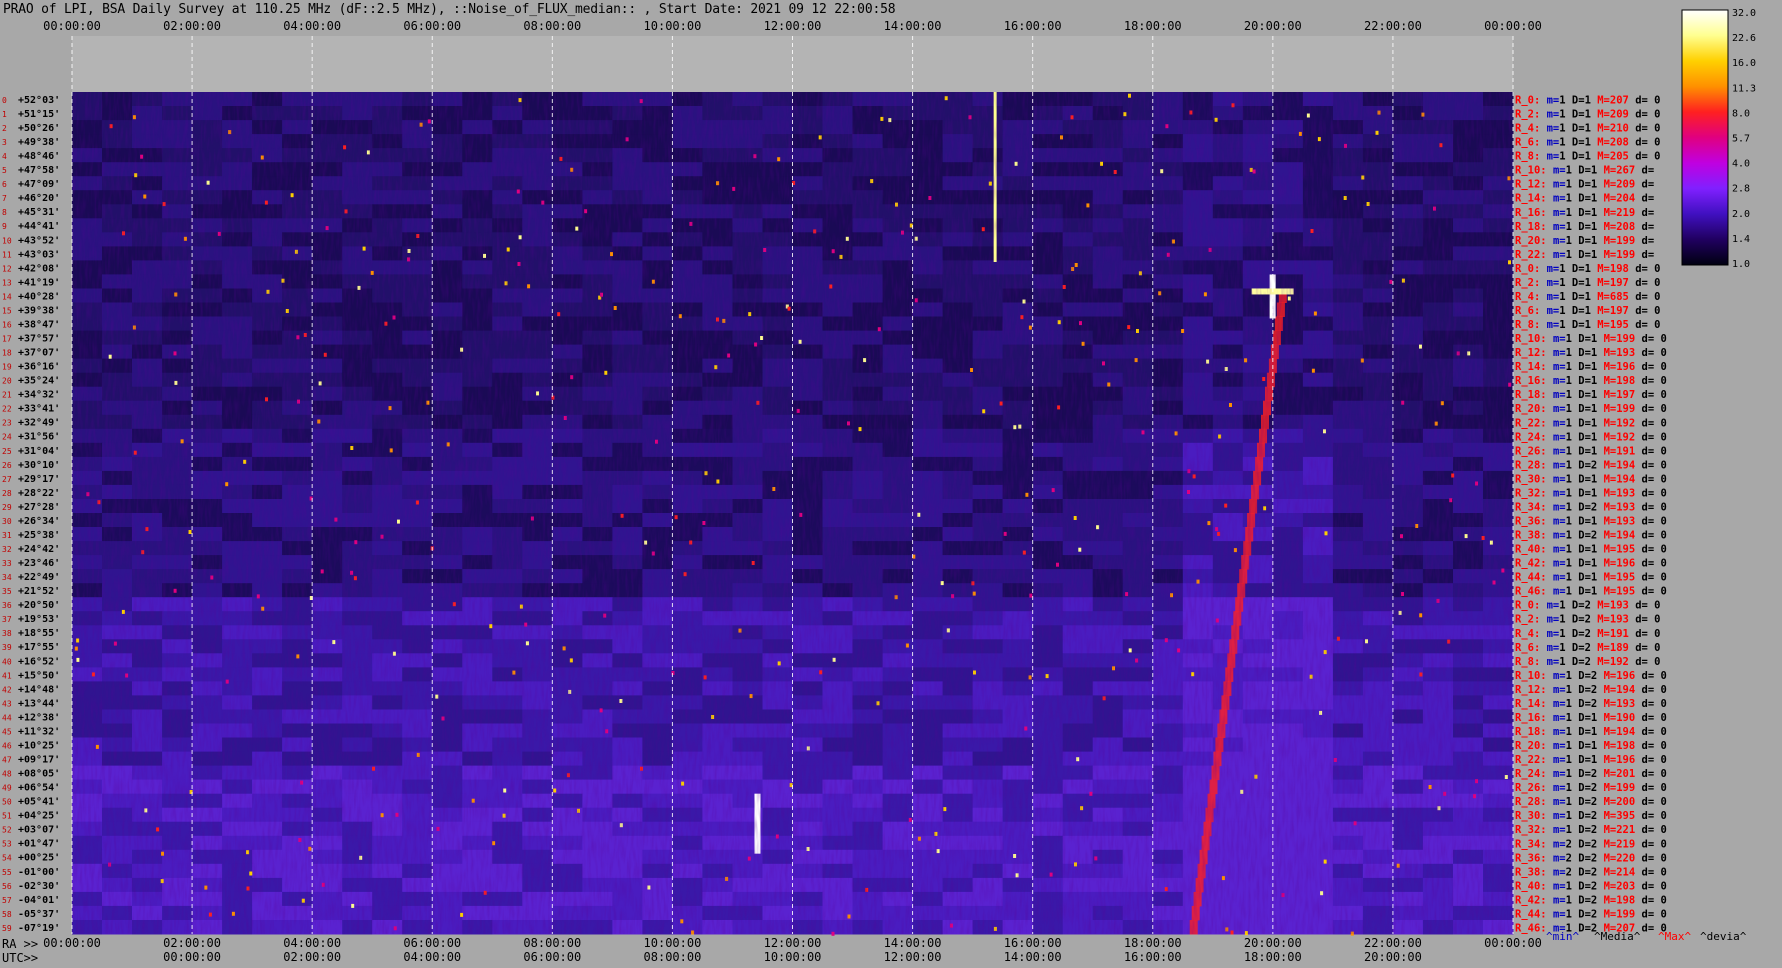 The image size is (1782, 968). Describe the element at coordinates (192, 957) in the screenshot. I see `utc-tick-label: 00:00:00` at that location.